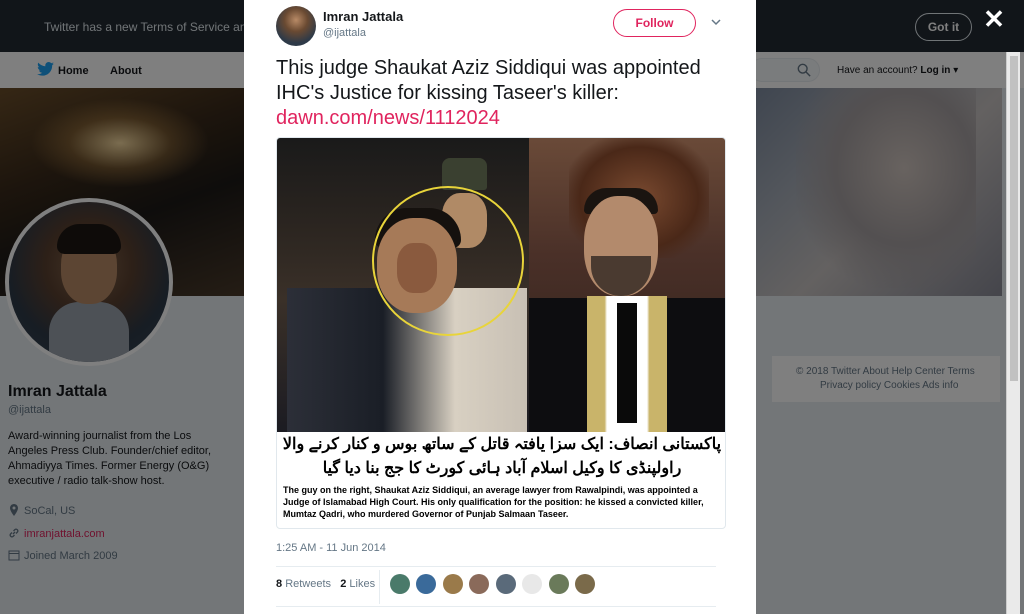 This screenshot has height=614, width=1024. I want to click on tweet-stats: 8 Retweets 2 Likes, so click(325, 584).